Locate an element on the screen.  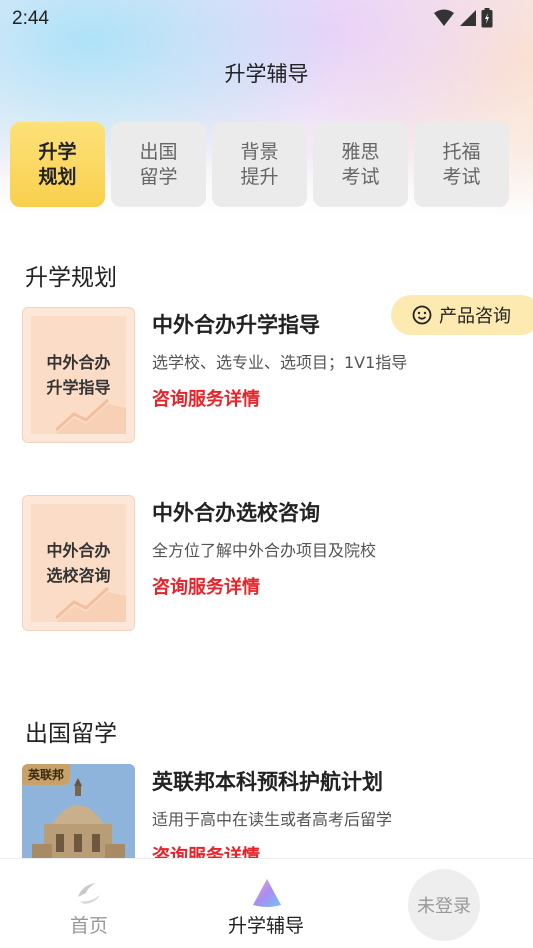
section-title-study-abroad: 出国留学 is located at coordinates (71, 734).